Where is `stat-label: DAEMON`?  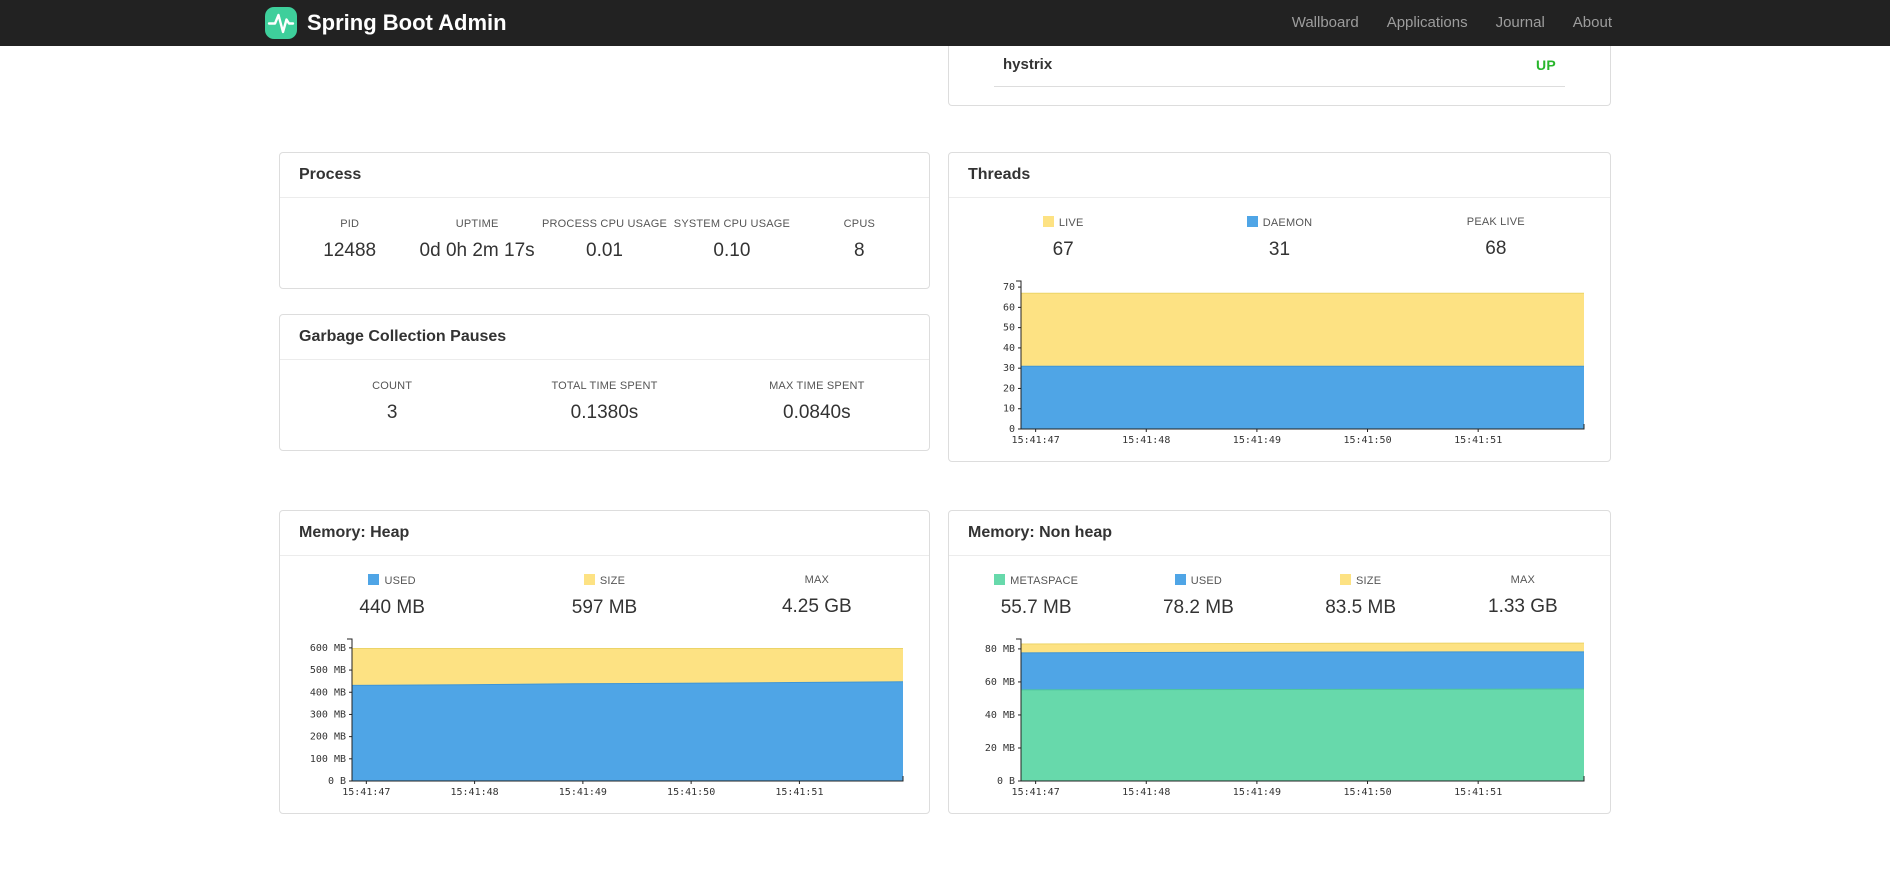 stat-label: DAEMON is located at coordinates (1279, 222).